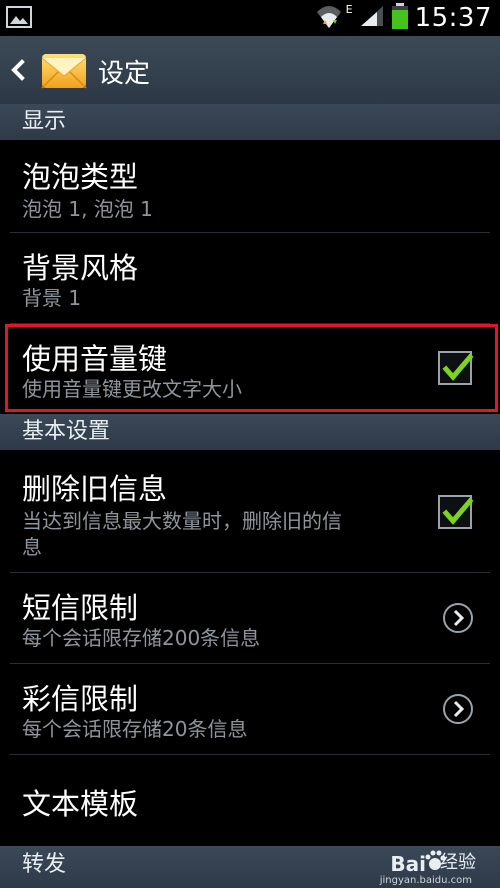 This screenshot has height=888, width=500. I want to click on action-bar: 设定, so click(250, 70).